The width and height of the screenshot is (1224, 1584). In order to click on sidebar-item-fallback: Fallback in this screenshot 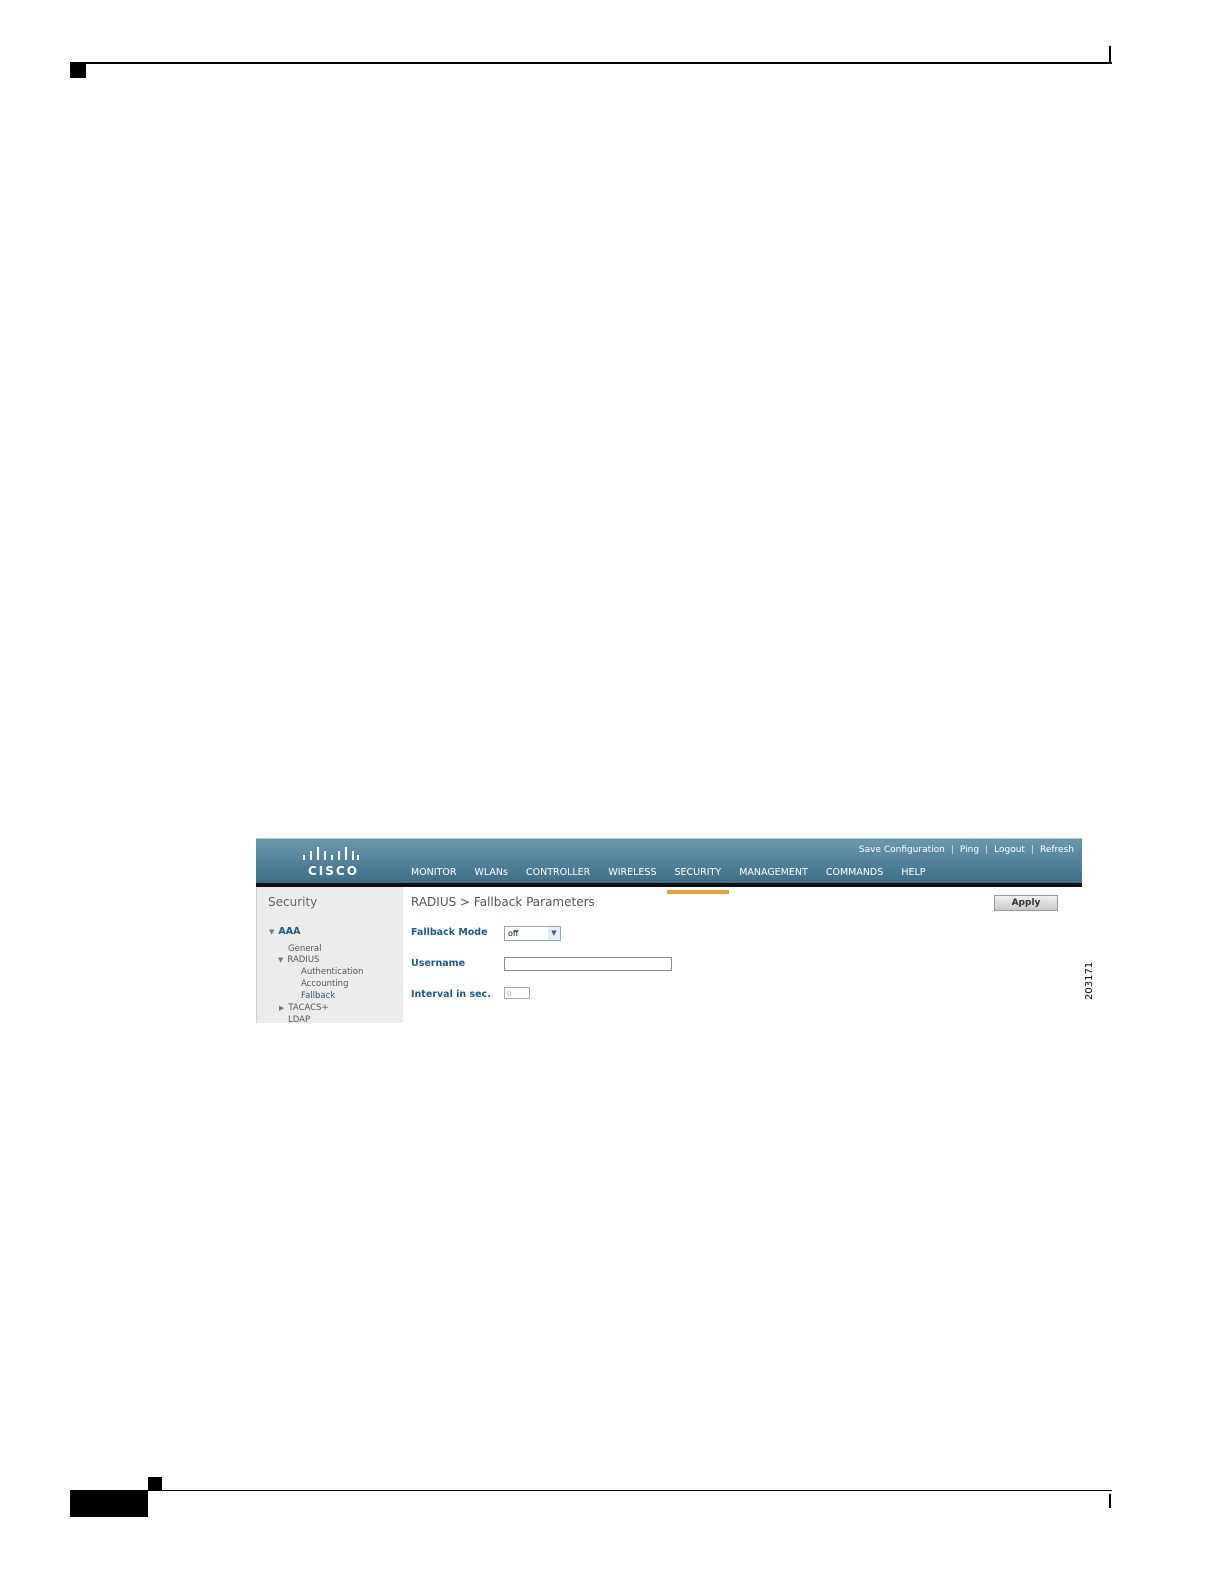, I will do `click(318, 996)`.